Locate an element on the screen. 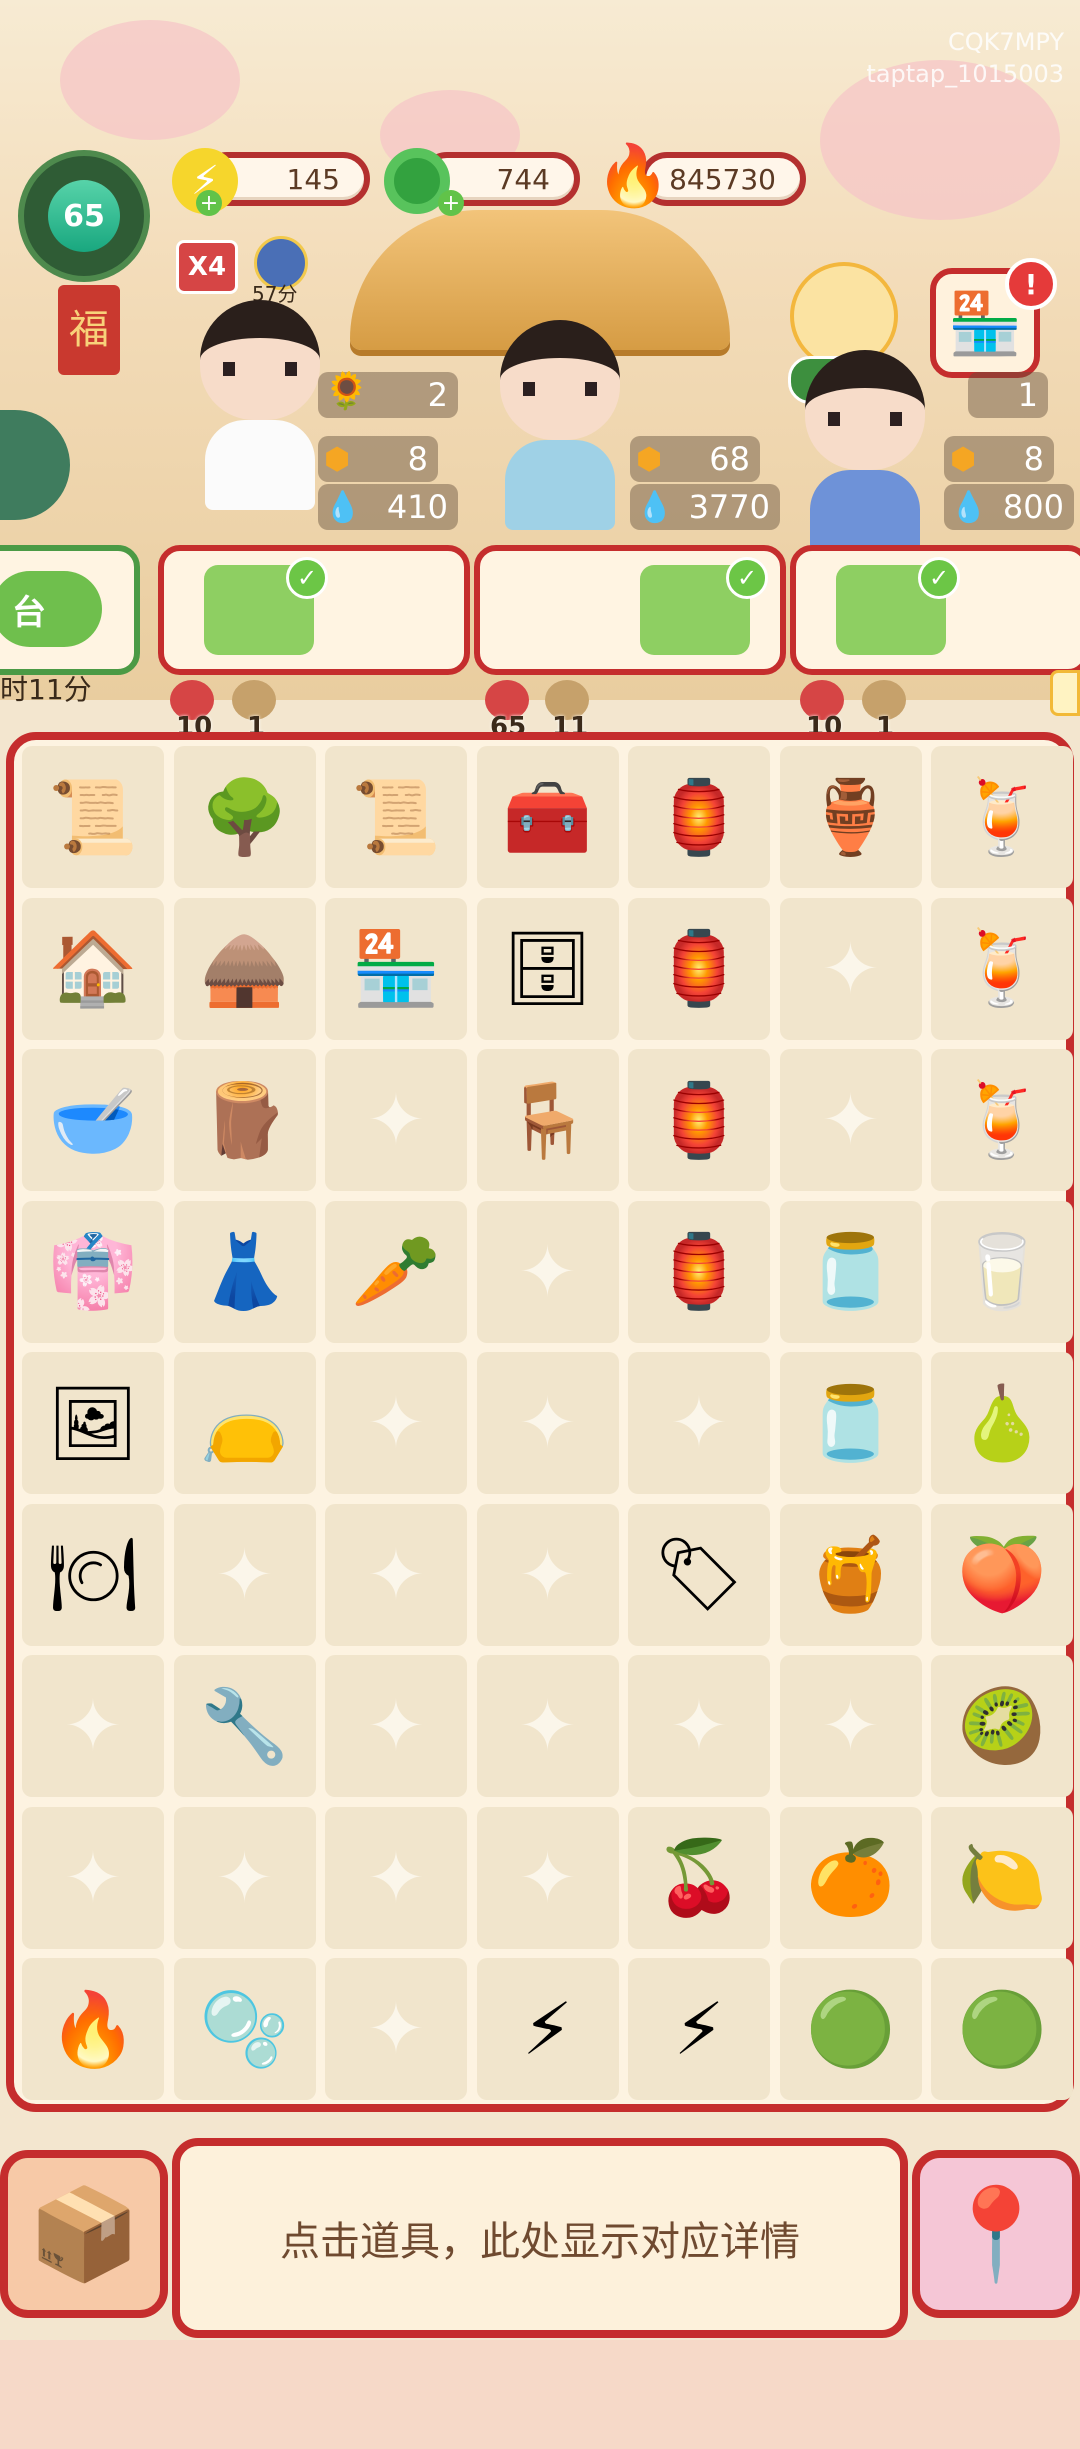 This screenshot has height=2449, width=1080. board-cell: 🥣 is located at coordinates (93, 1120).